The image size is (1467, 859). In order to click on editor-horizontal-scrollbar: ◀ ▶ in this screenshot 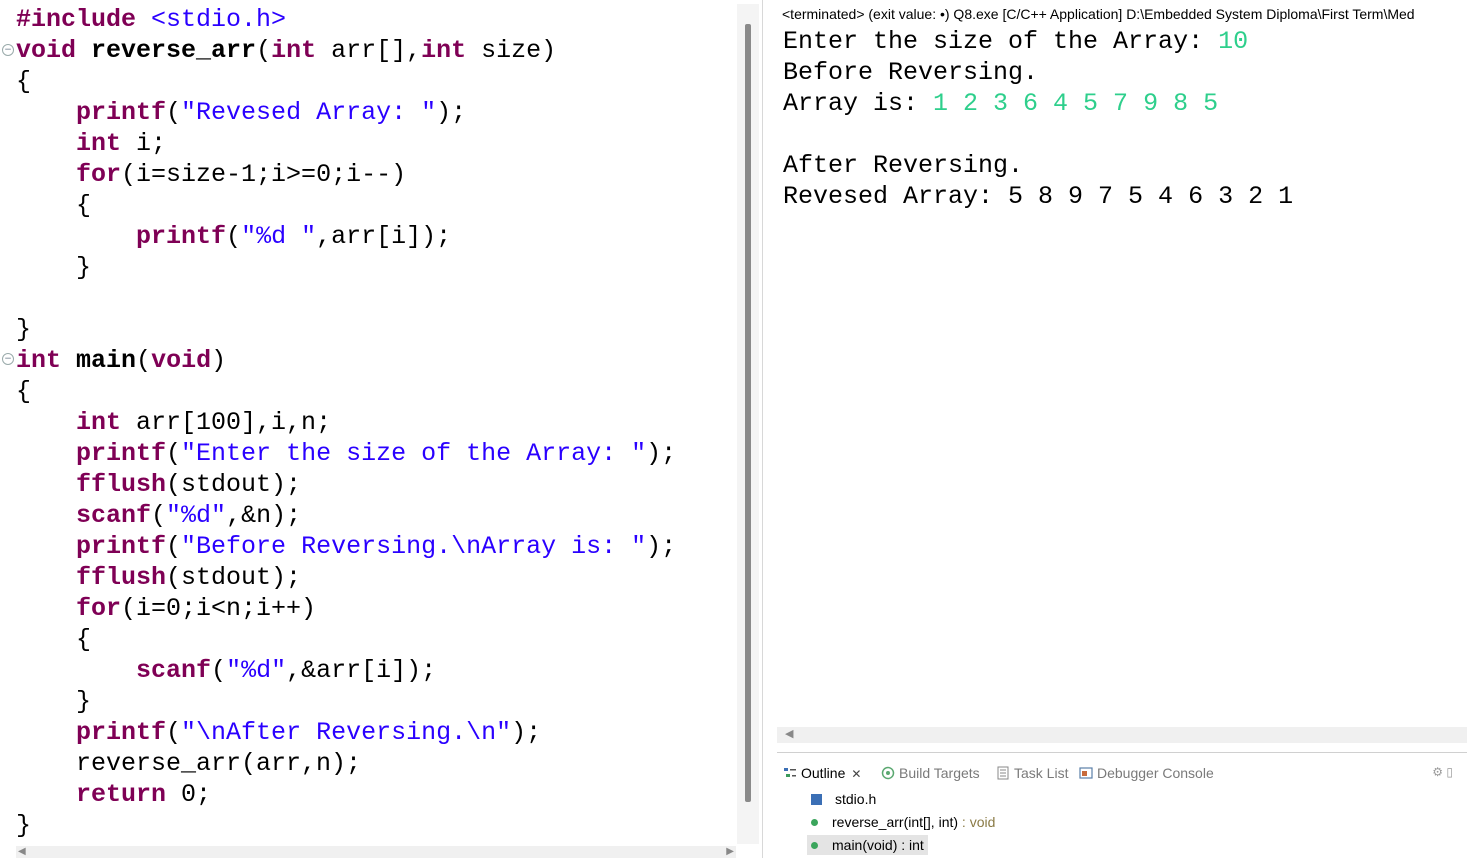, I will do `click(376, 852)`.